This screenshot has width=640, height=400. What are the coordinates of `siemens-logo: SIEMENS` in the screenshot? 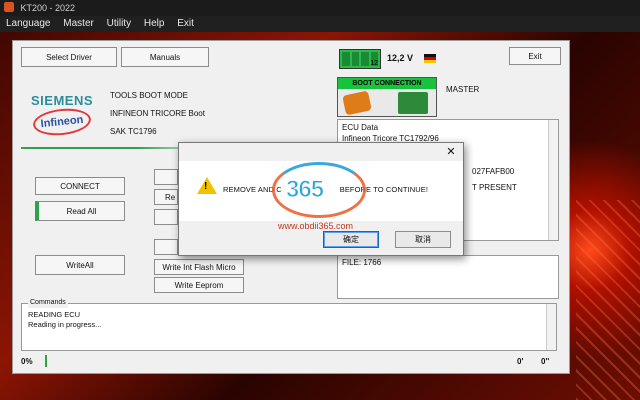 It's located at (62, 100).